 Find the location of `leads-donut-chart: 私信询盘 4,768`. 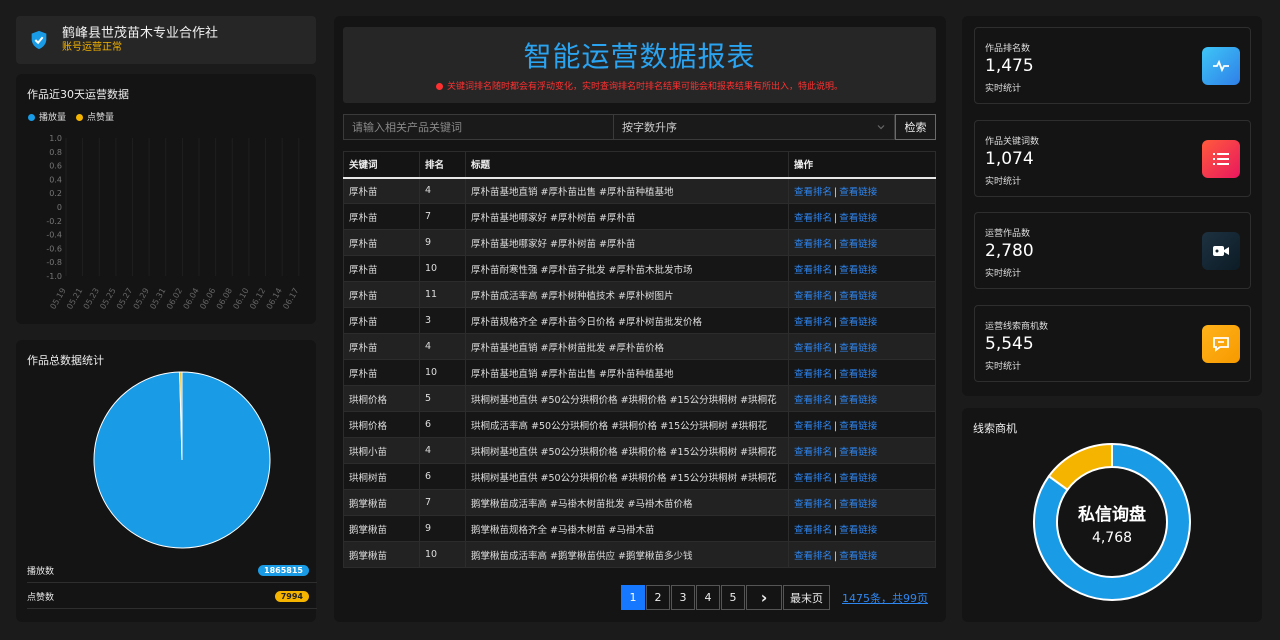

leads-donut-chart: 私信询盘 4,768 is located at coordinates (1112, 521).